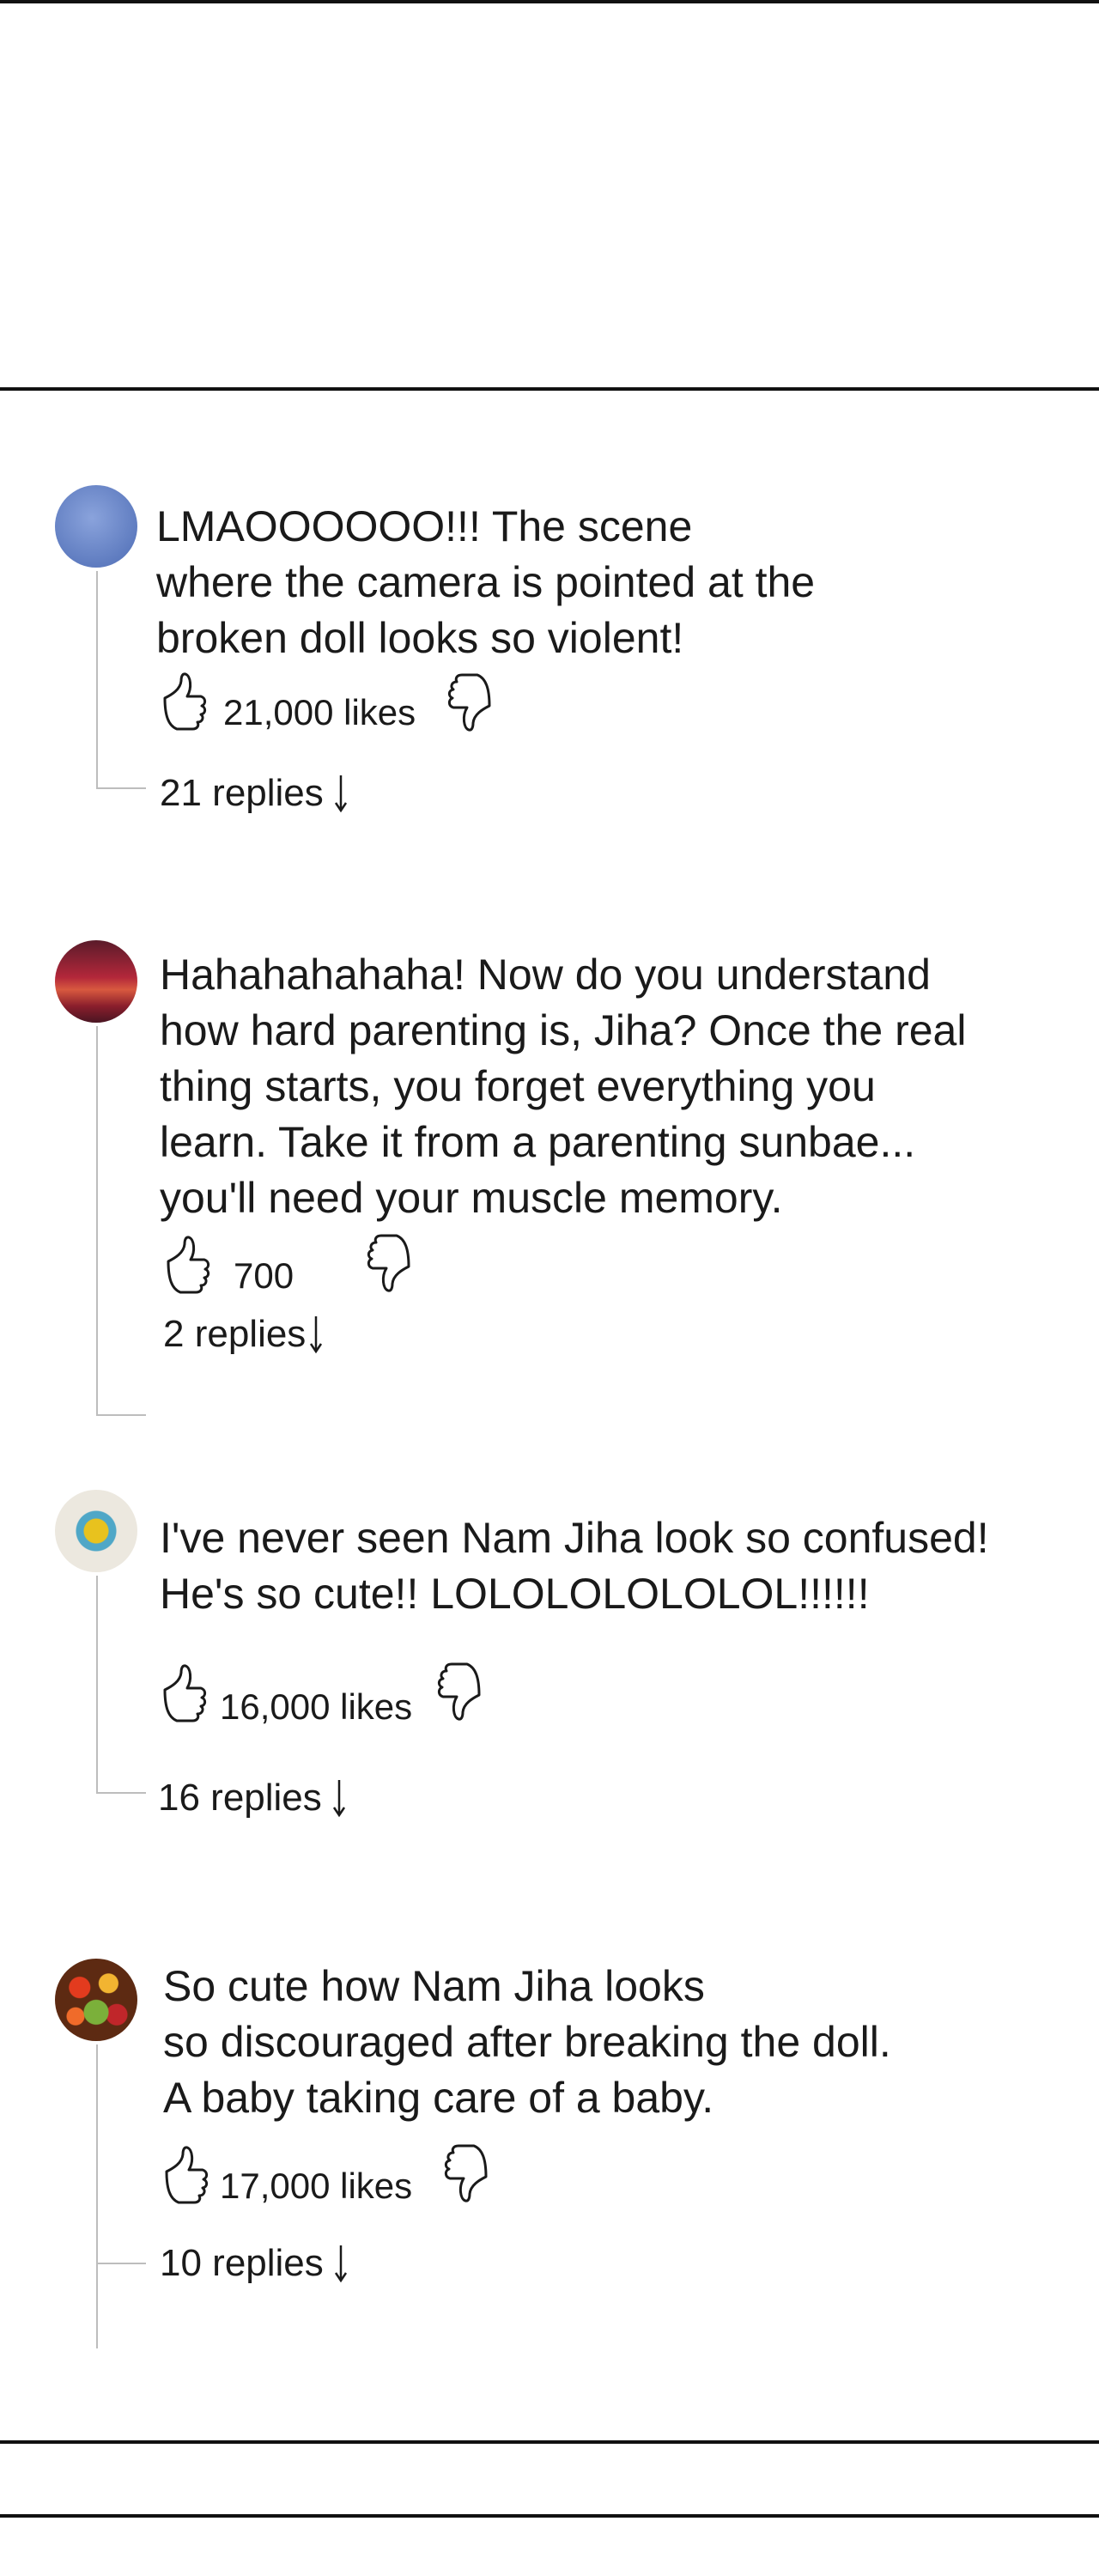 The height and width of the screenshot is (2576, 1099). I want to click on like-count: 17,000 likes, so click(316, 2186).